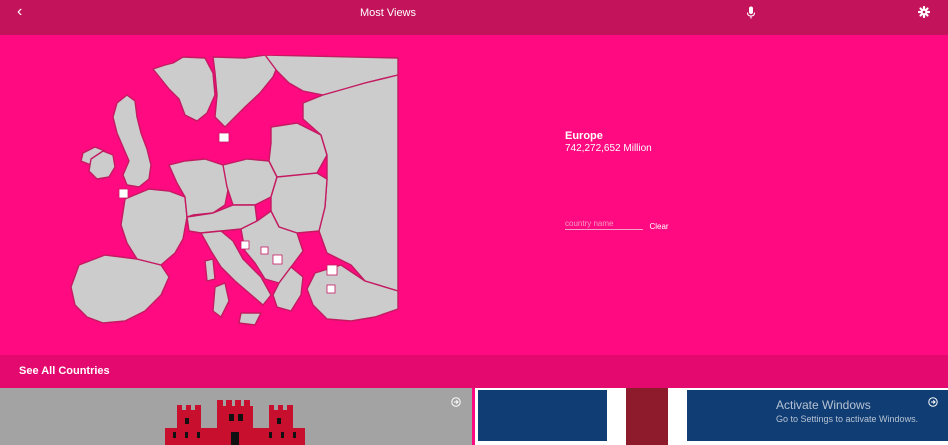  I want to click on gibraltar-flag-image, so click(235, 422).